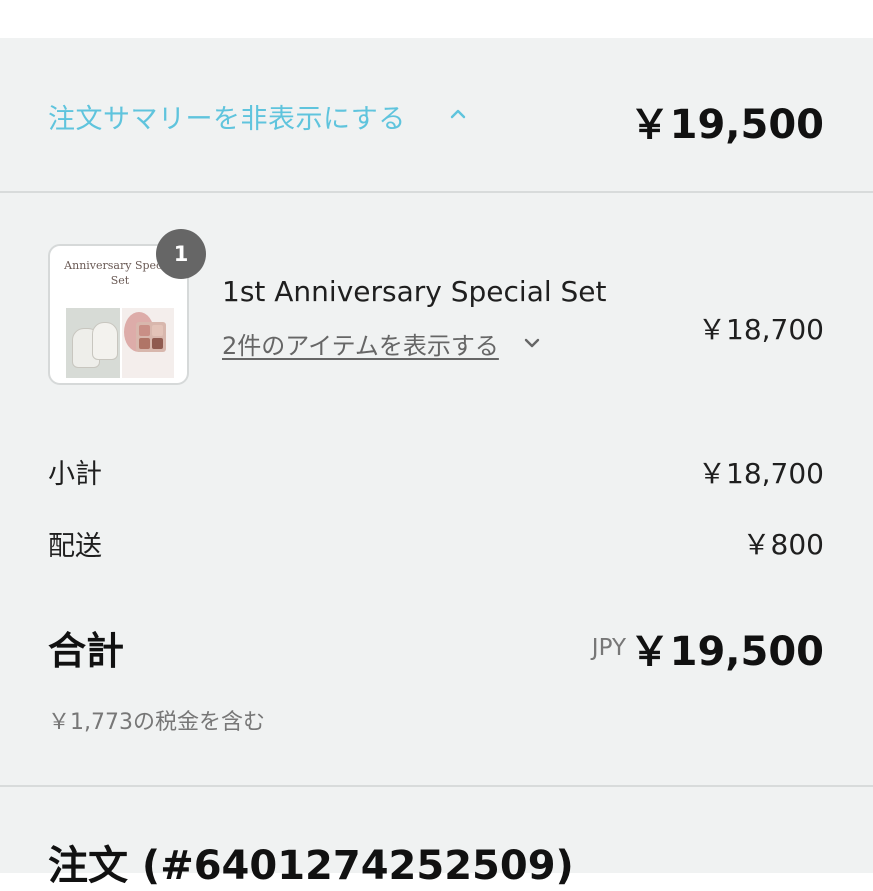 This screenshot has height=891, width=873. I want to click on total-value: ￥19,500, so click(726, 652).